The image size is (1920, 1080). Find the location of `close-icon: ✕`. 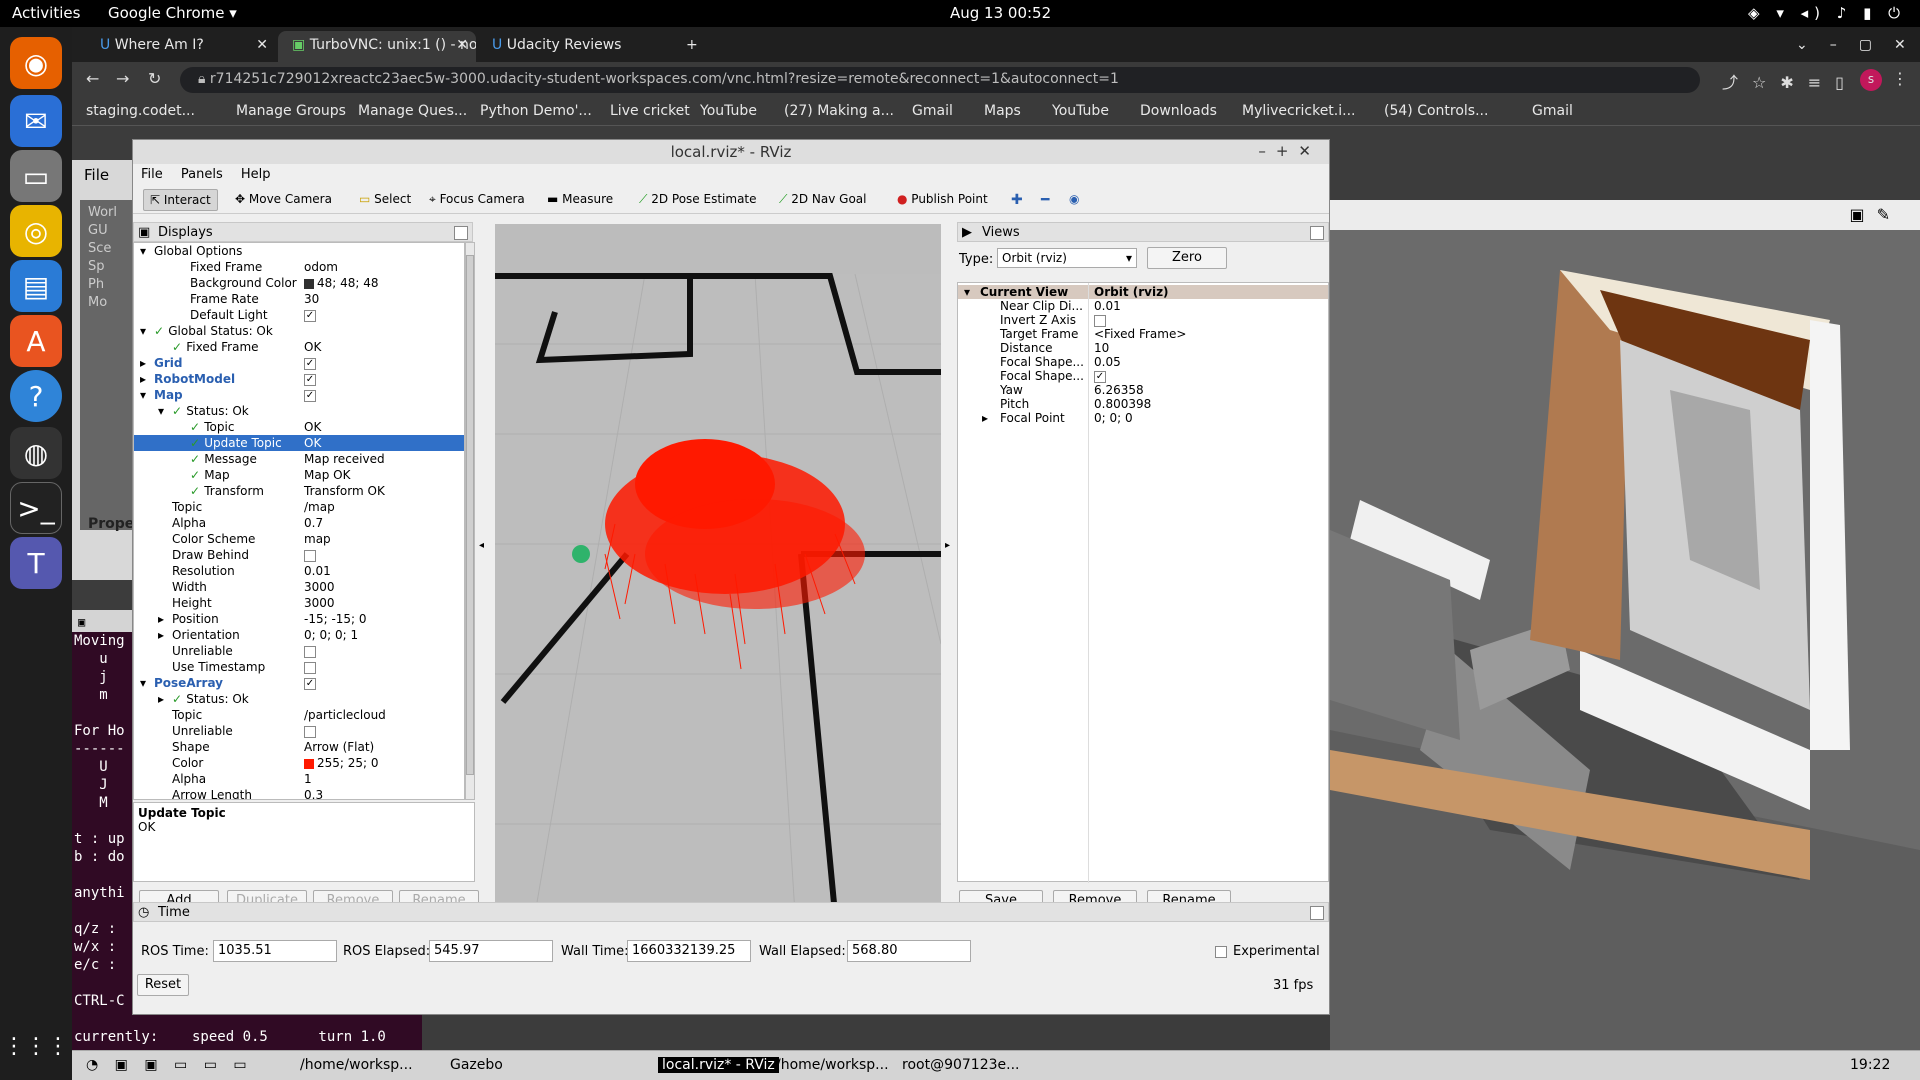

close-icon: ✕ is located at coordinates (462, 45).